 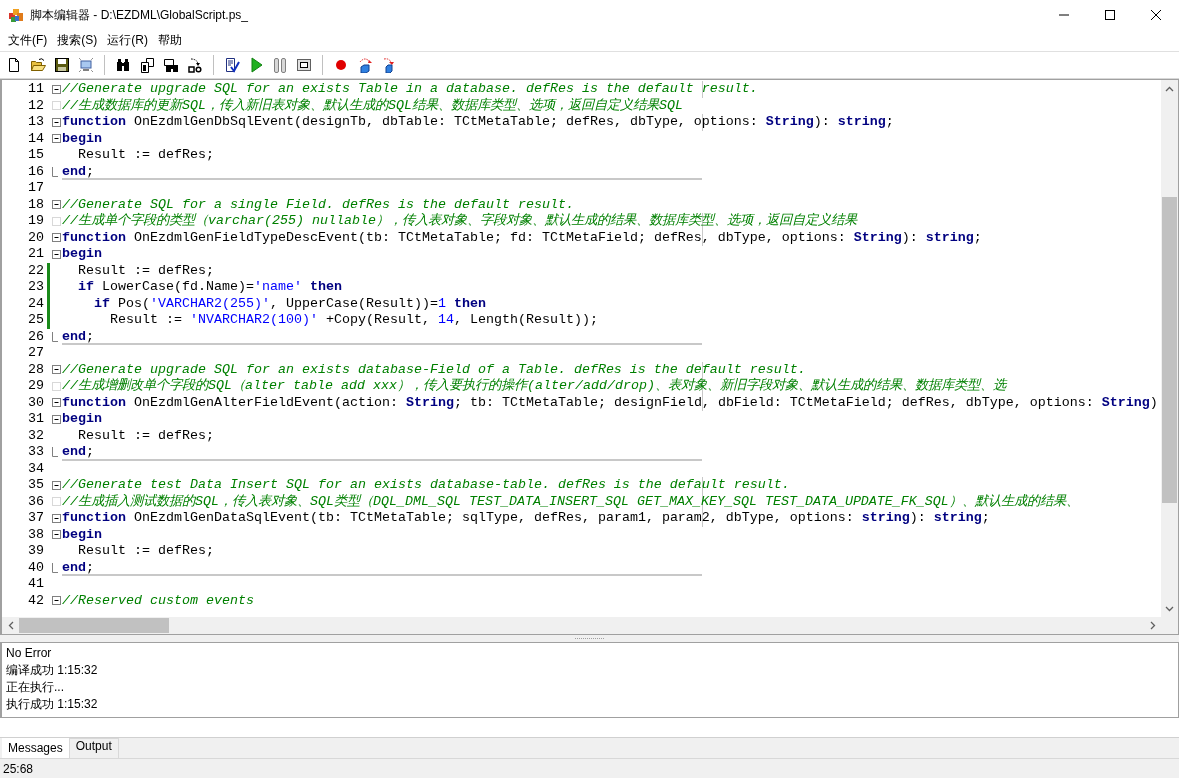 I want to click on line-number: 29, so click(x=35, y=386).